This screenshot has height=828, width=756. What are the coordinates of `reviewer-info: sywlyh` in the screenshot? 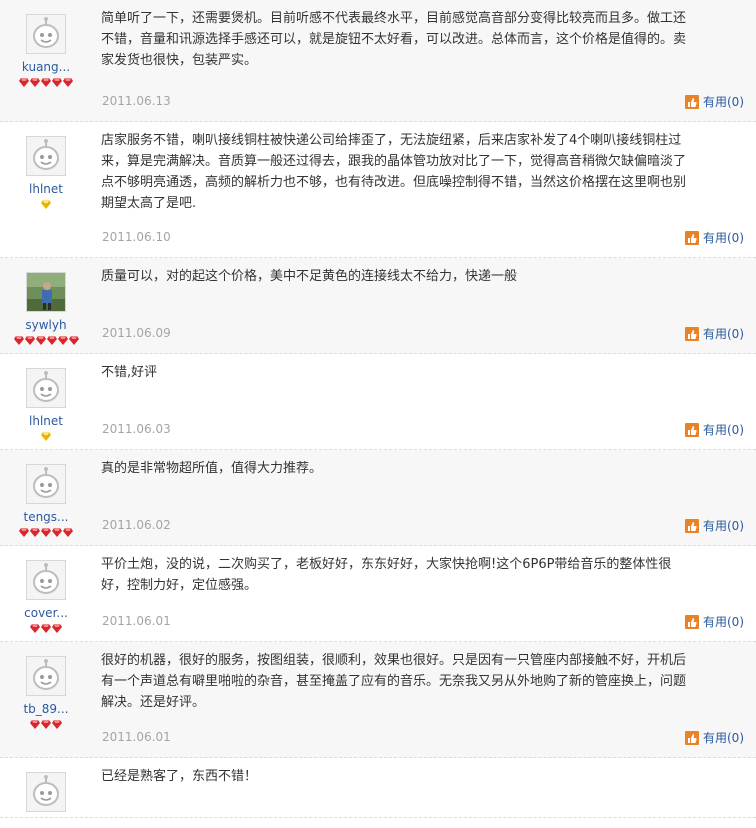 It's located at (46, 308).